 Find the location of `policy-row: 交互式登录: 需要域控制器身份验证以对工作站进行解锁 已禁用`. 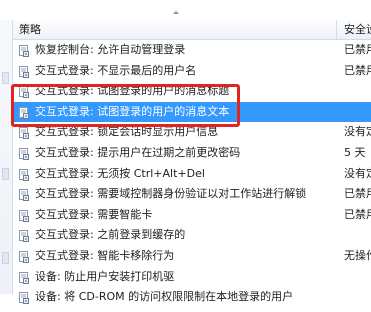

policy-row: 交互式登录: 需要域控制器身份验证以对工作站进行解锁 已禁用 is located at coordinates (192, 194).